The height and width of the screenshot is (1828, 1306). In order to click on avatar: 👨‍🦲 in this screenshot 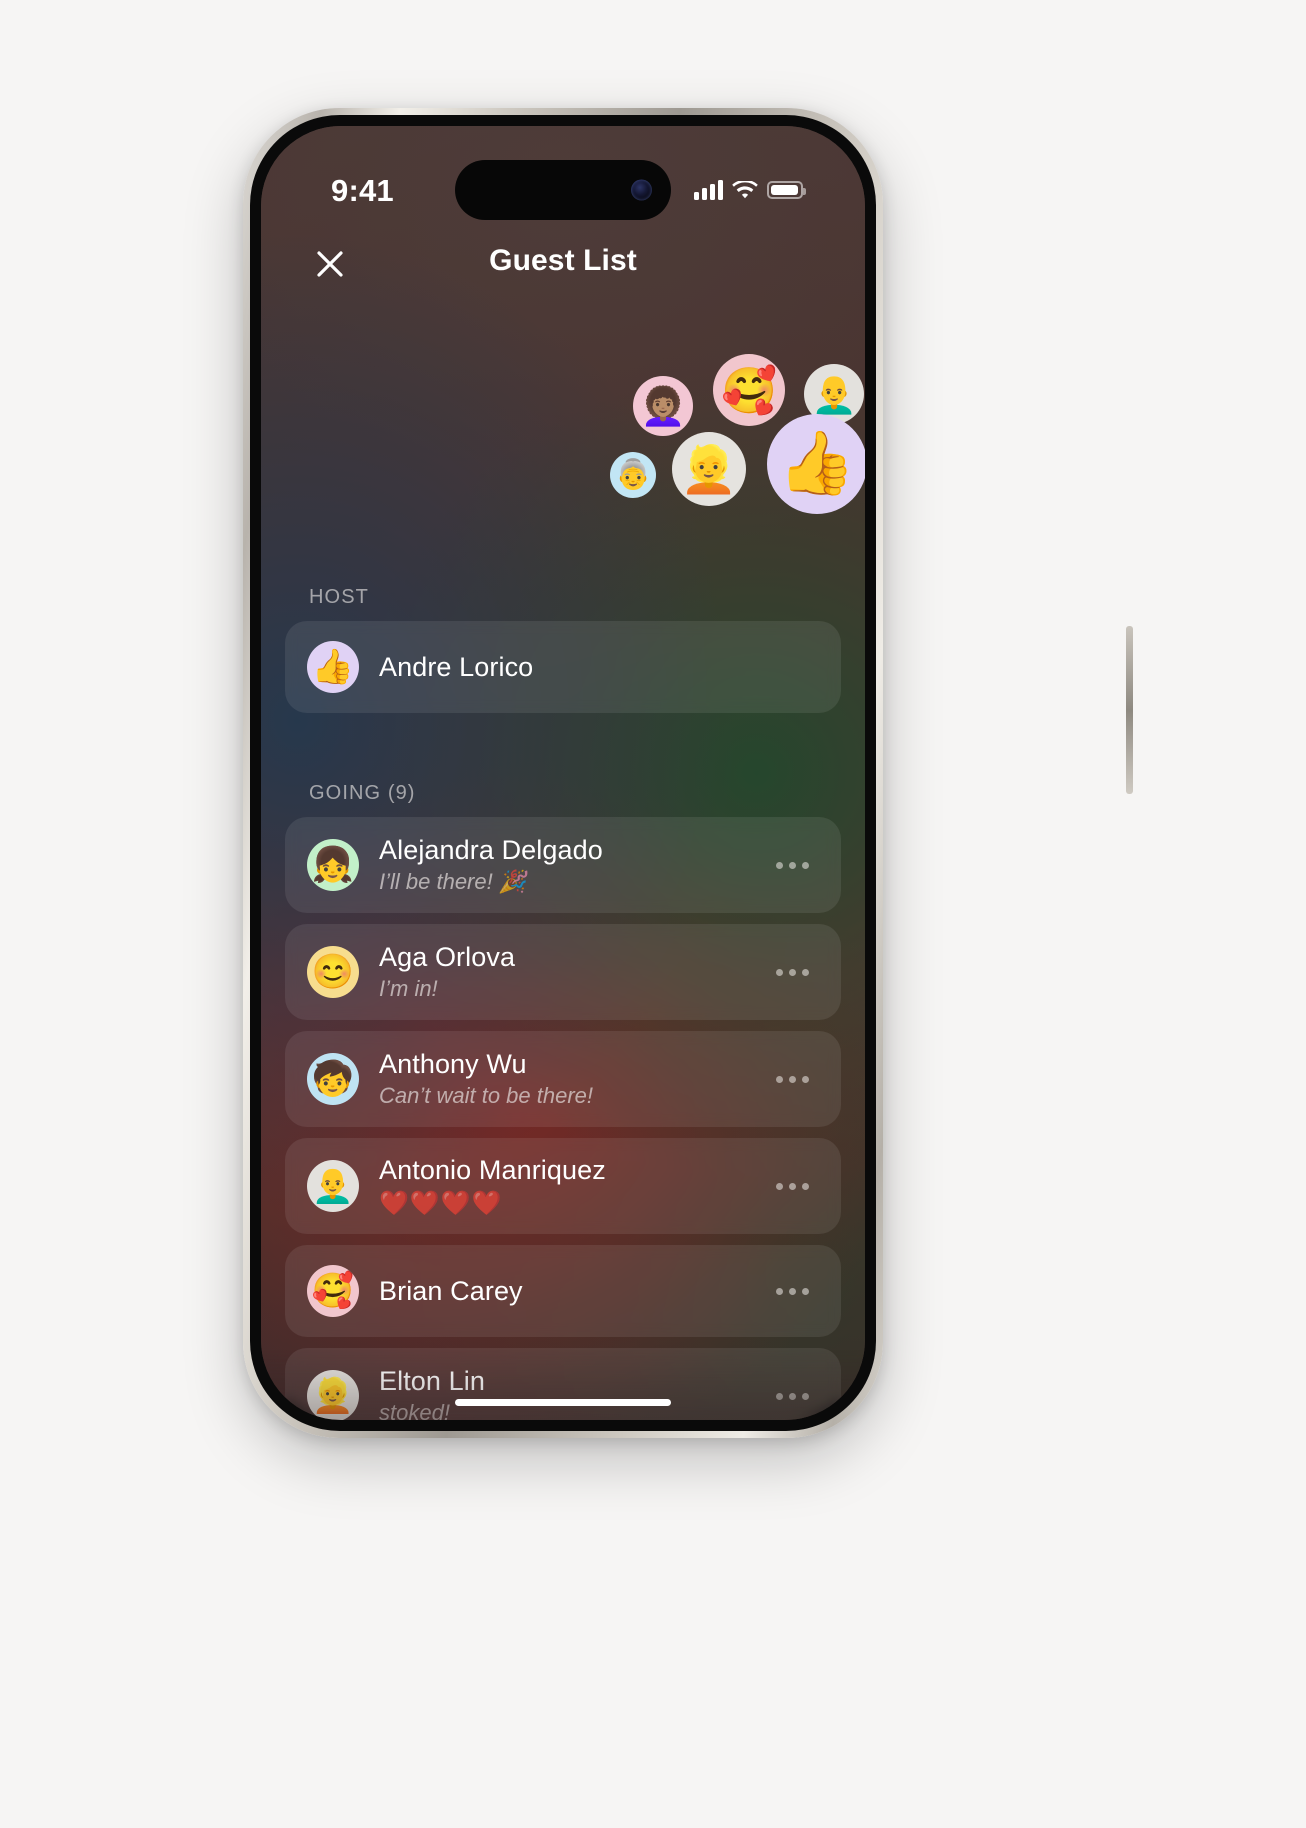, I will do `click(333, 1186)`.